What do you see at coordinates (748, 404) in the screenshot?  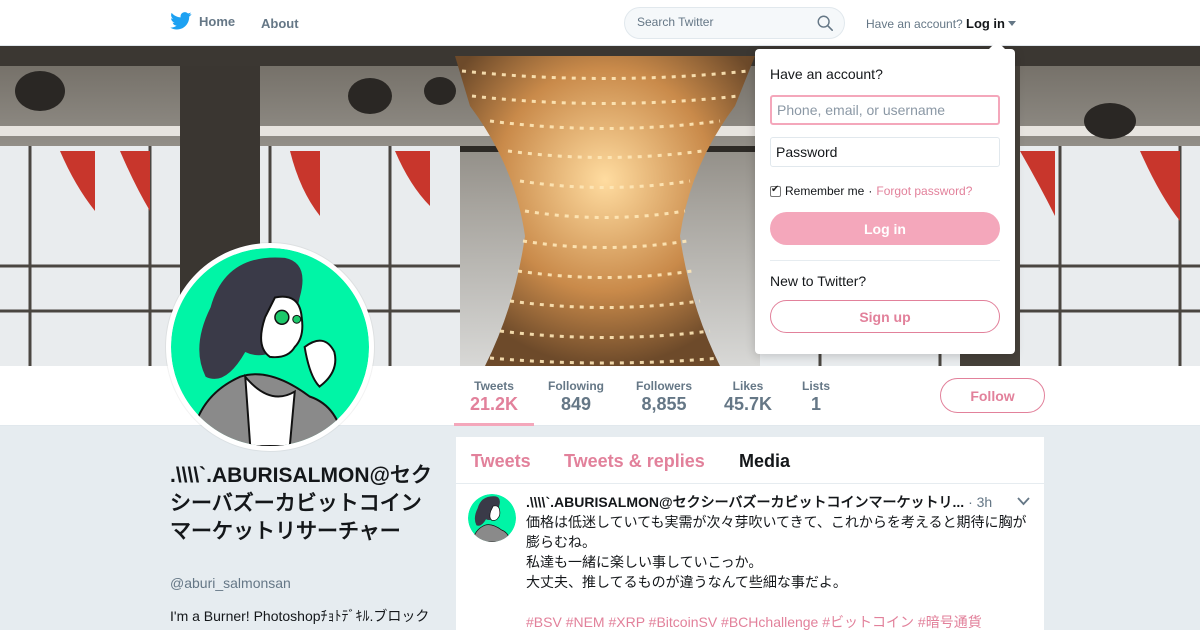 I see `stat-value: 45.7K` at bounding box center [748, 404].